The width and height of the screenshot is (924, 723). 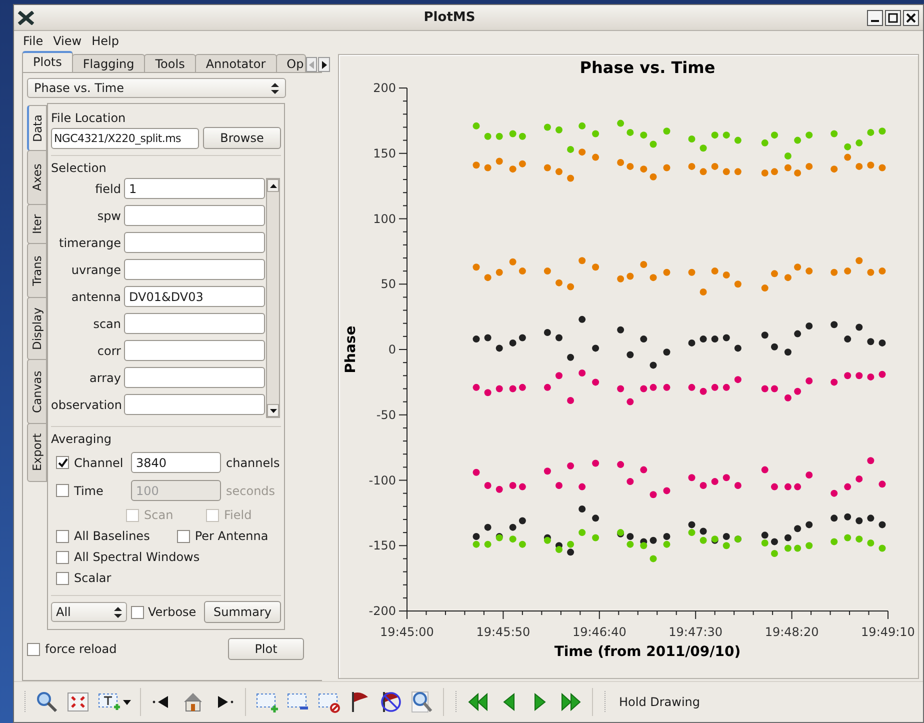 I want to click on axis-tick-label: 200, so click(x=384, y=88).